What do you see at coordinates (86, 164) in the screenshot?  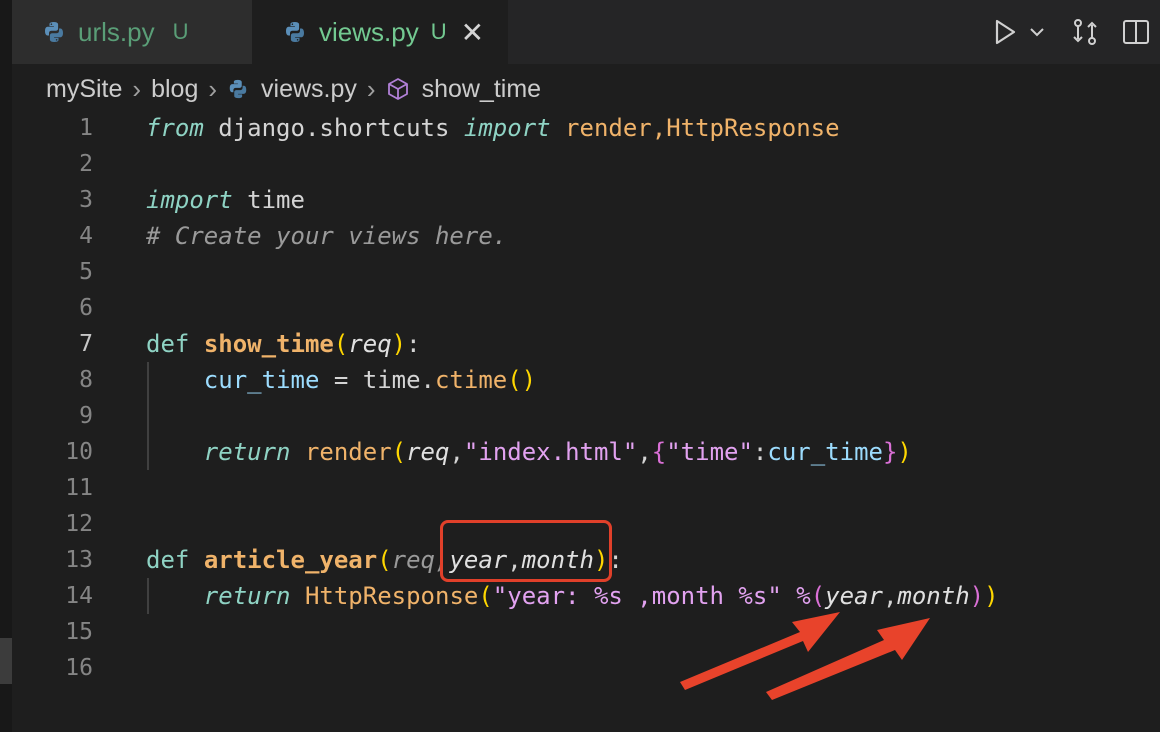 I see `line-number: 2` at bounding box center [86, 164].